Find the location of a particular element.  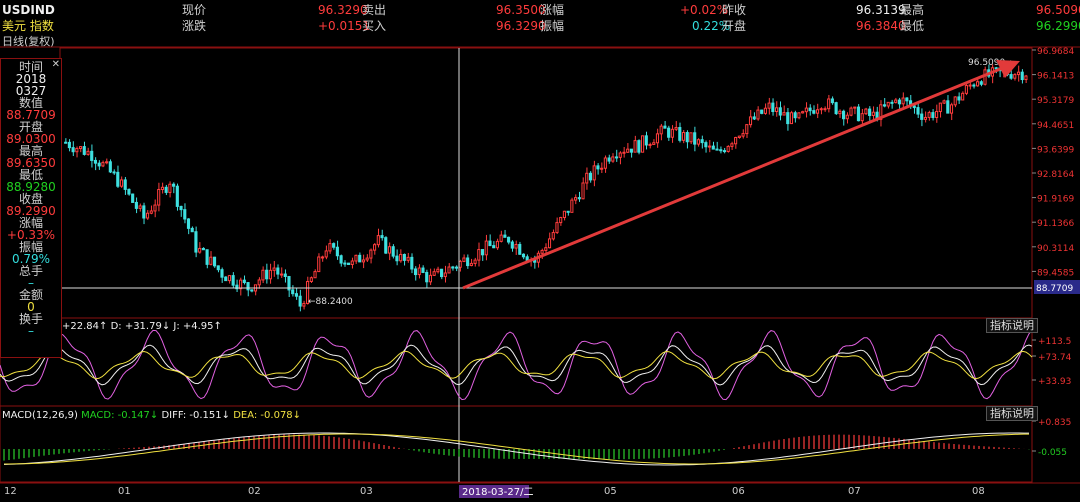

kdj-help-button: 指标说明 is located at coordinates (1012, 325).